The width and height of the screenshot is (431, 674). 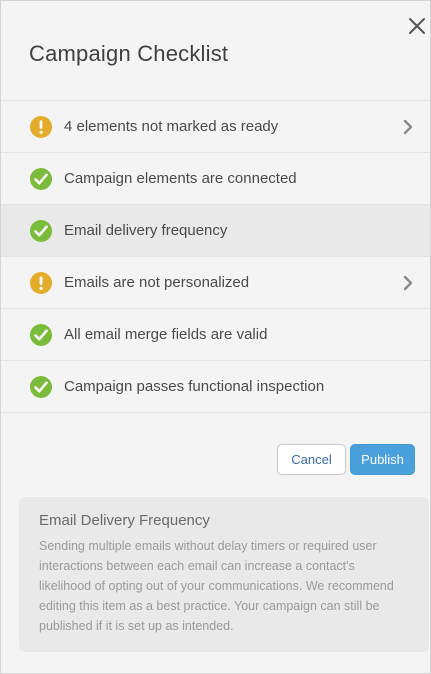 What do you see at coordinates (124, 520) in the screenshot?
I see `info-panel-title: Email Delivery Frequency` at bounding box center [124, 520].